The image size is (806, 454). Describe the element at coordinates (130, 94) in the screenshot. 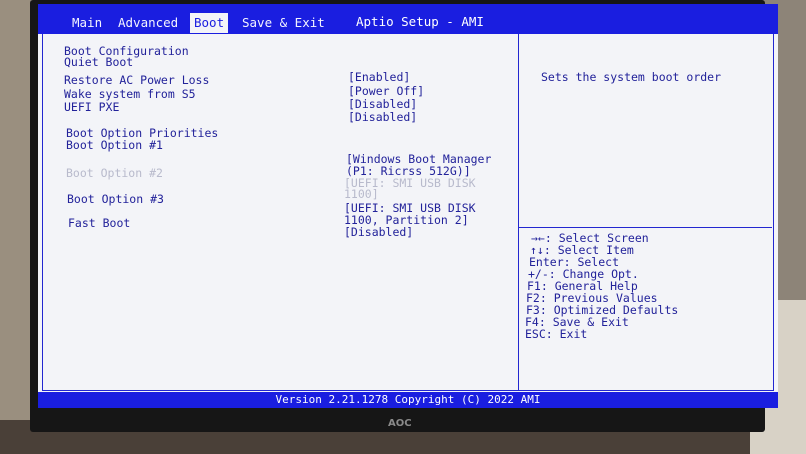

I see `setting-wake-s5: Wake system from S5` at that location.